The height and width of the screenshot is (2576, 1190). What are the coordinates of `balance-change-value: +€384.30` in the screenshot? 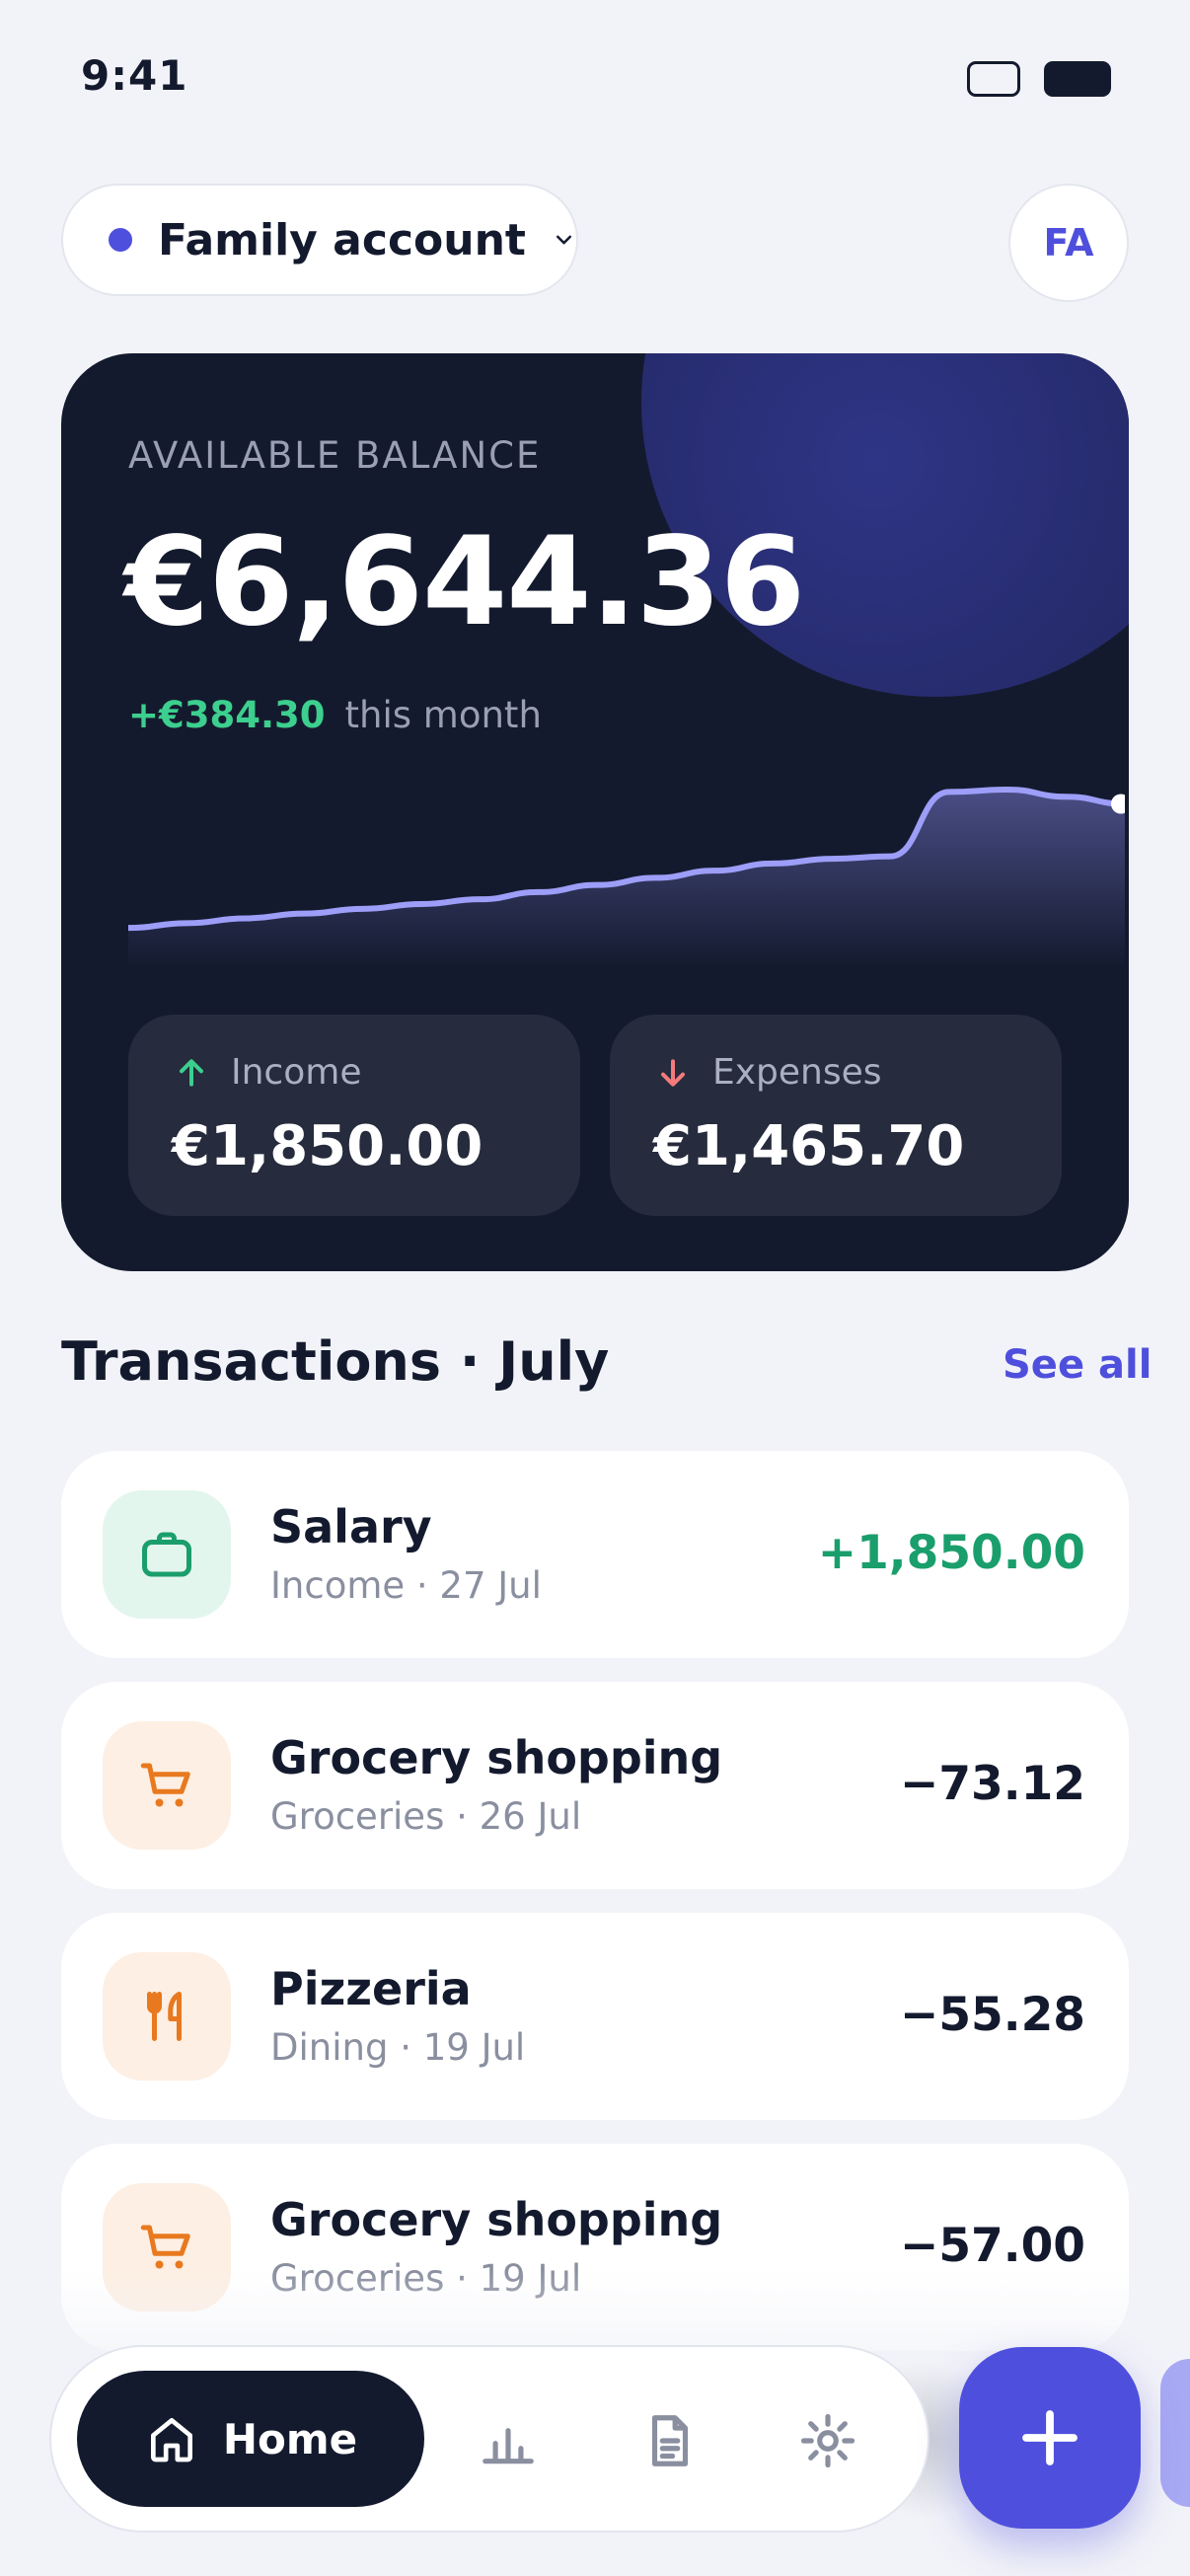 It's located at (227, 715).